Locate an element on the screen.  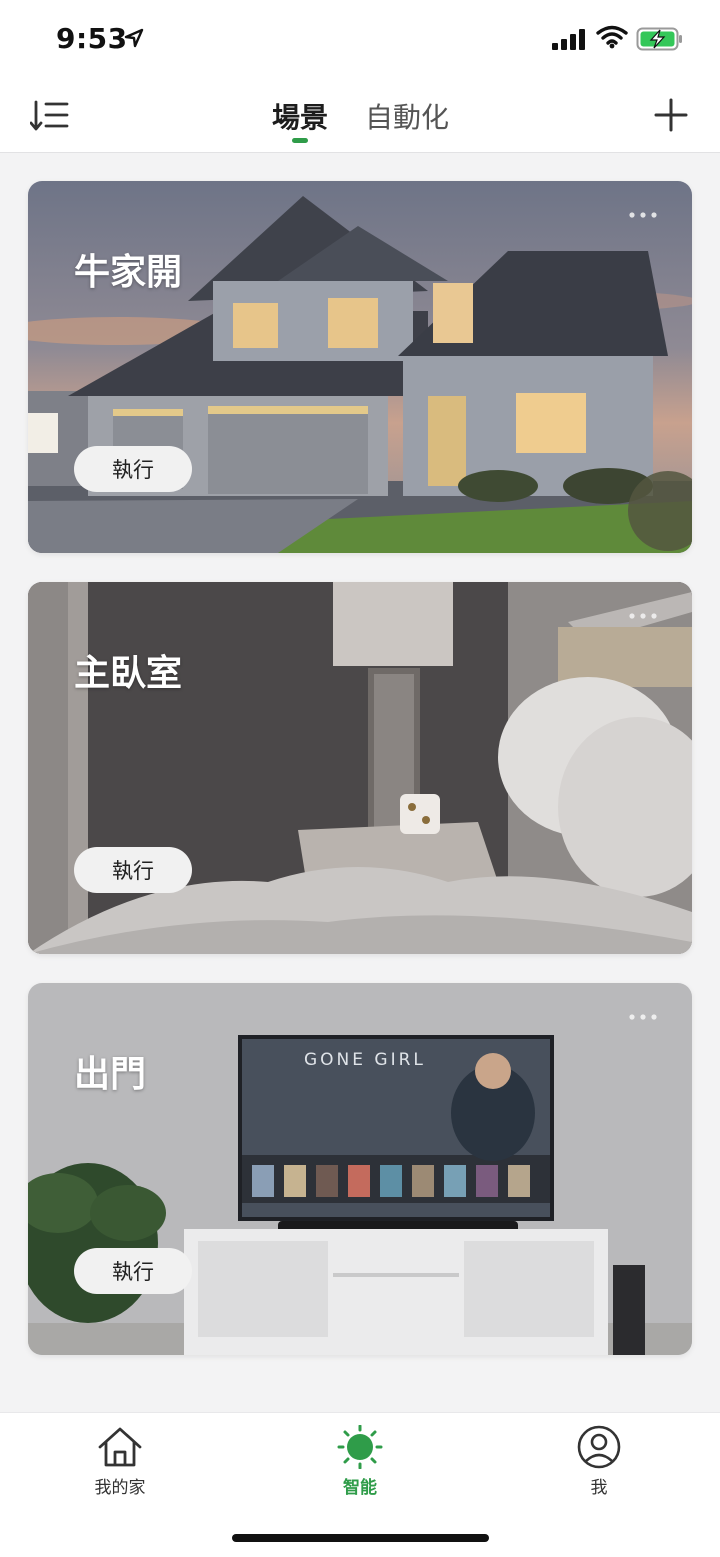
active-tab-indicator is located at coordinates (300, 140).